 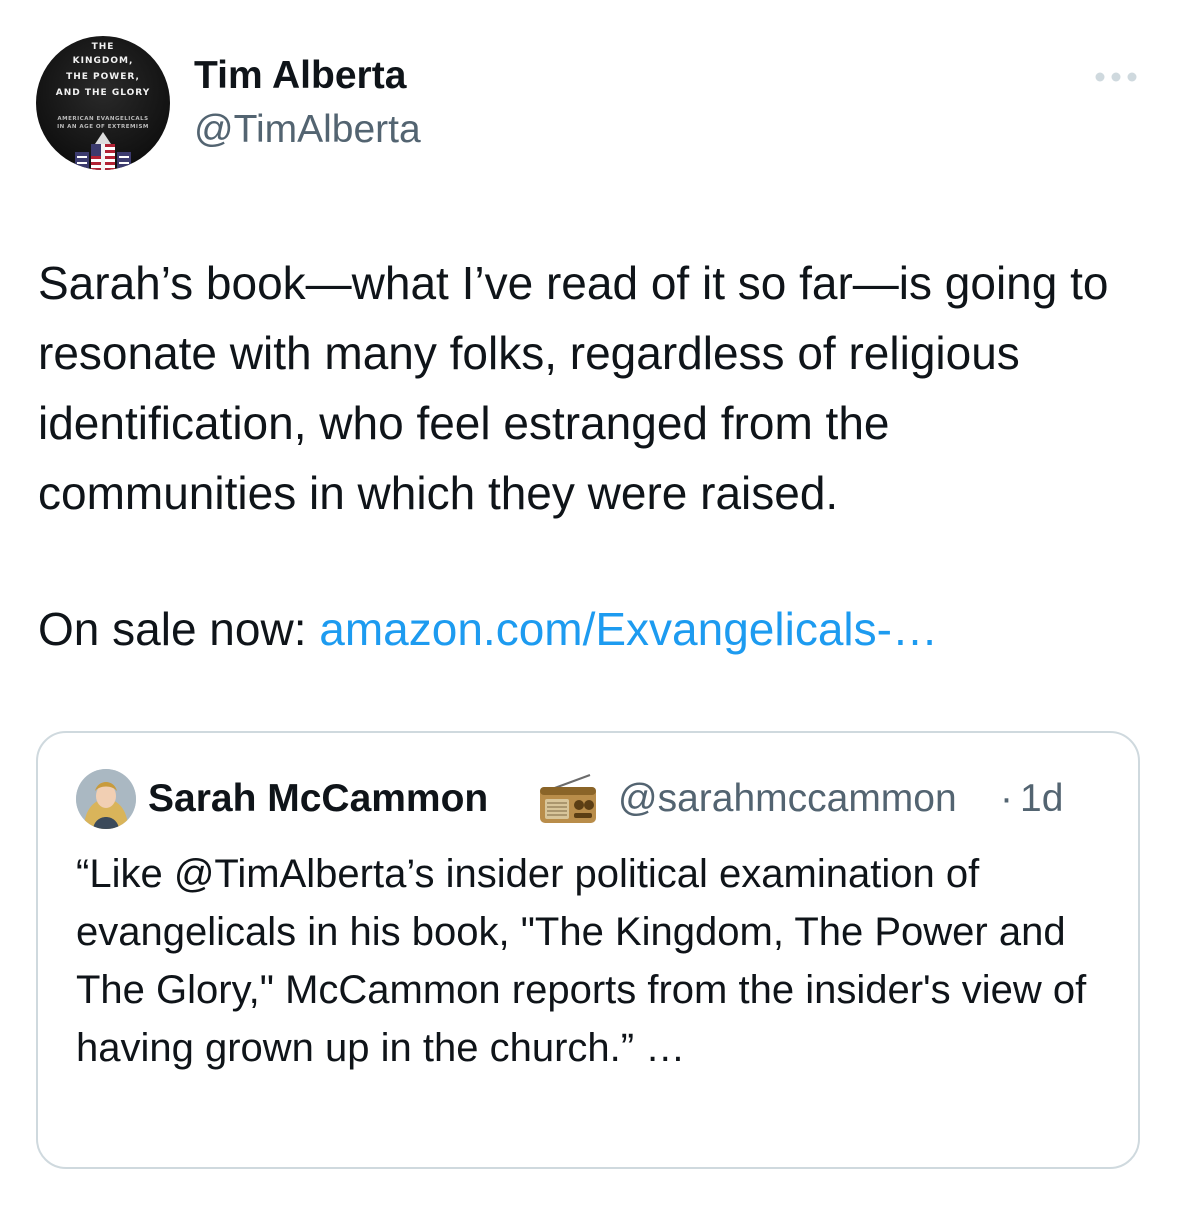 What do you see at coordinates (103, 151) in the screenshot?
I see `flag-church-icon` at bounding box center [103, 151].